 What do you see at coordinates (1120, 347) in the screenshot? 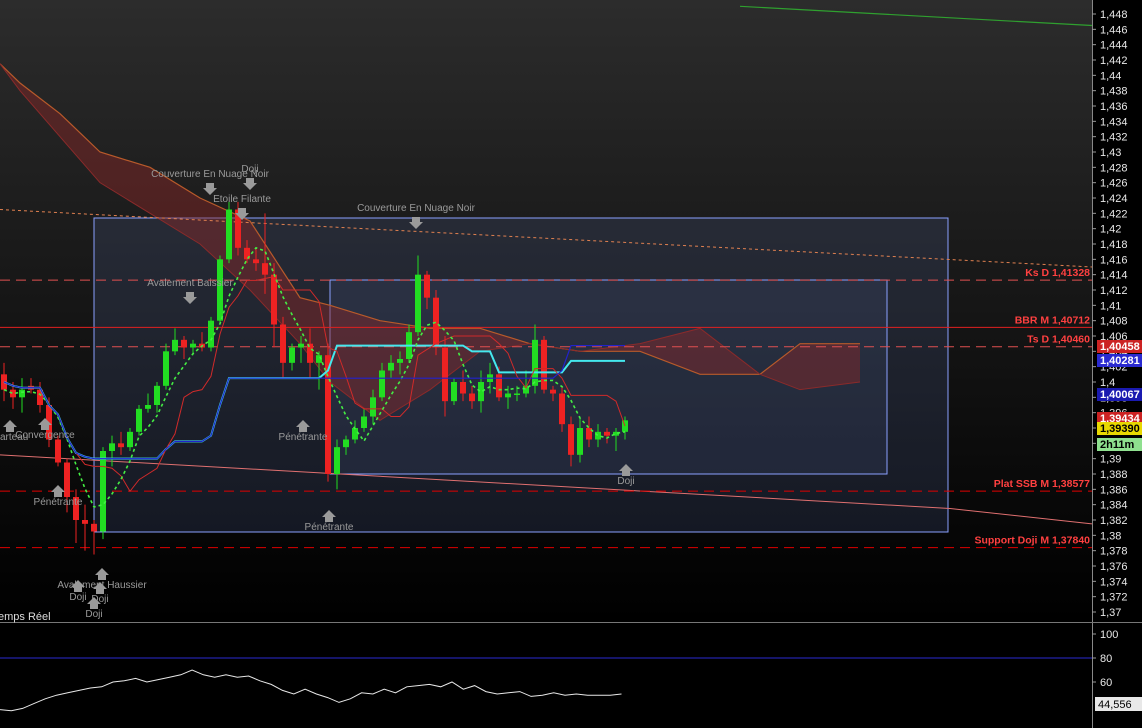
I see `price-tag-label: 1,40458` at bounding box center [1120, 347].